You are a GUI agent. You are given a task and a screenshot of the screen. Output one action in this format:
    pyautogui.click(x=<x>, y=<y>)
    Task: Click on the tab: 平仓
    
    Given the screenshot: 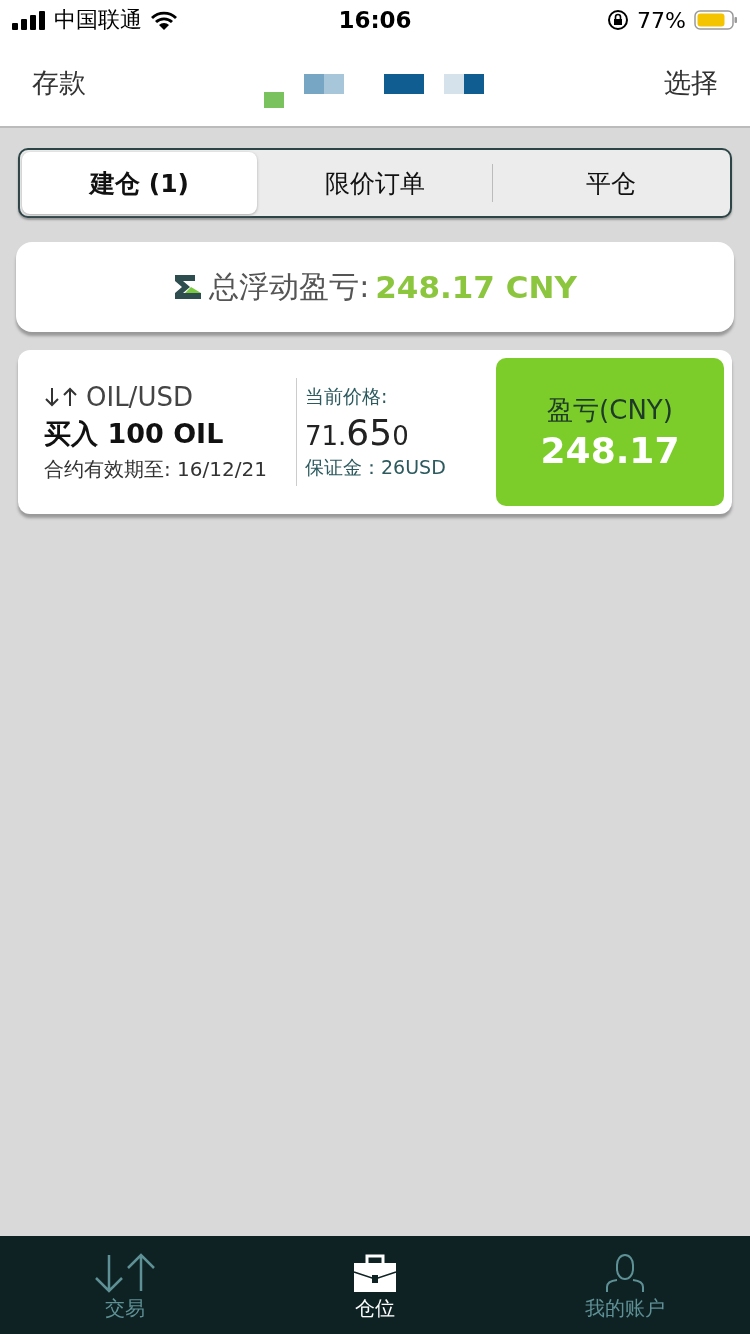 What is the action you would take?
    pyautogui.click(x=610, y=183)
    